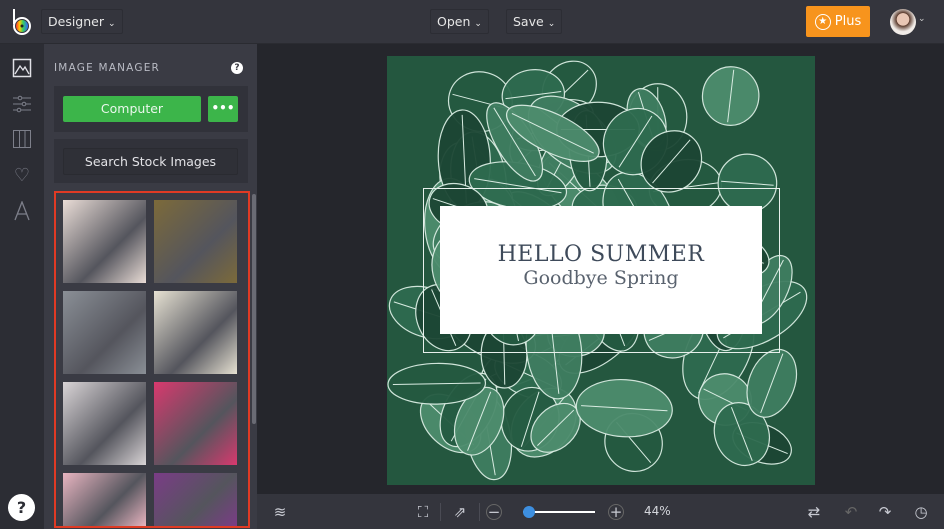 The image size is (944, 529). I want to click on computer-upload-button: Computer, so click(132, 109).